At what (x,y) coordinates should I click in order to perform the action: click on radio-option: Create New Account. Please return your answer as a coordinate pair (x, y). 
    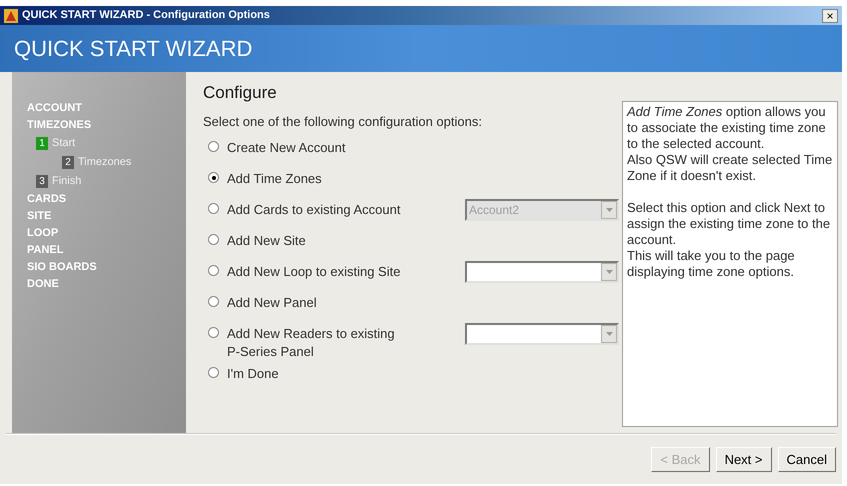
    Looking at the image, I should click on (333, 148).